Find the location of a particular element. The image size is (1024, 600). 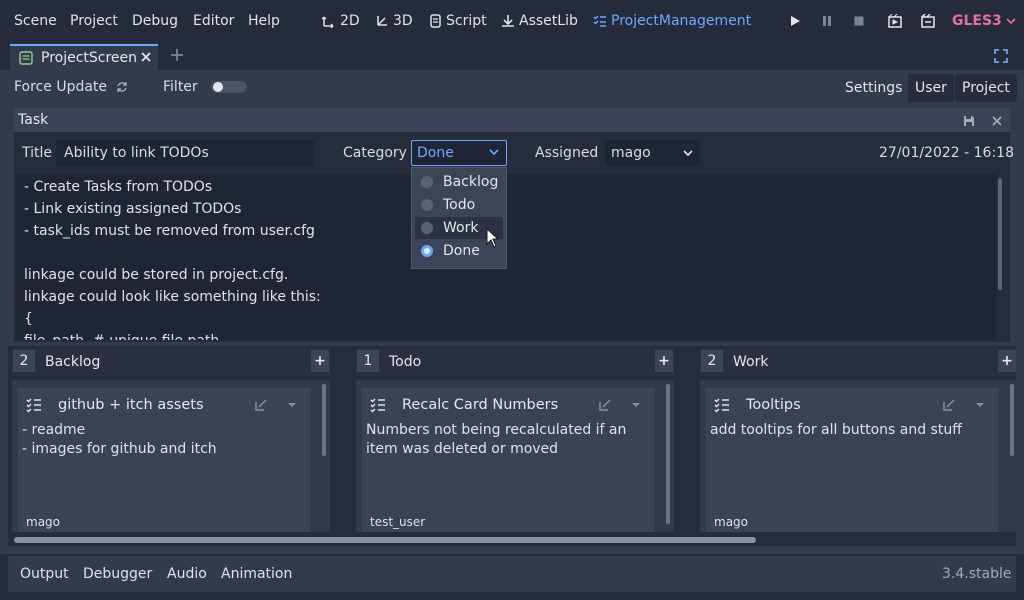

option-label: Done is located at coordinates (461, 251).